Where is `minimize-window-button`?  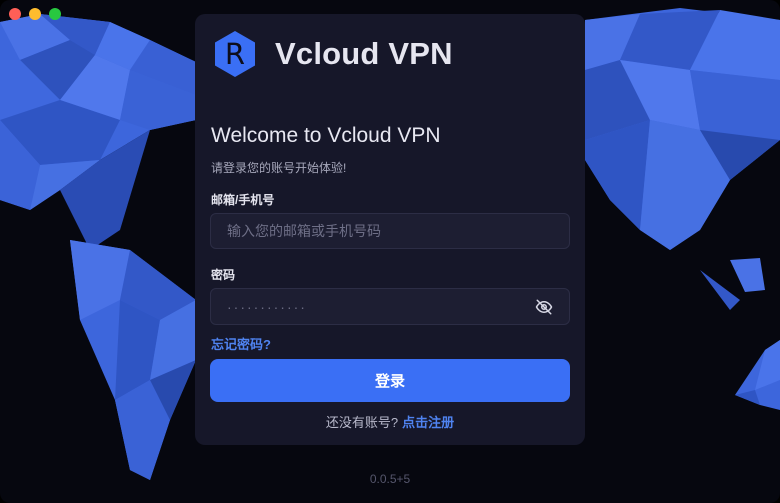 minimize-window-button is located at coordinates (35, 14).